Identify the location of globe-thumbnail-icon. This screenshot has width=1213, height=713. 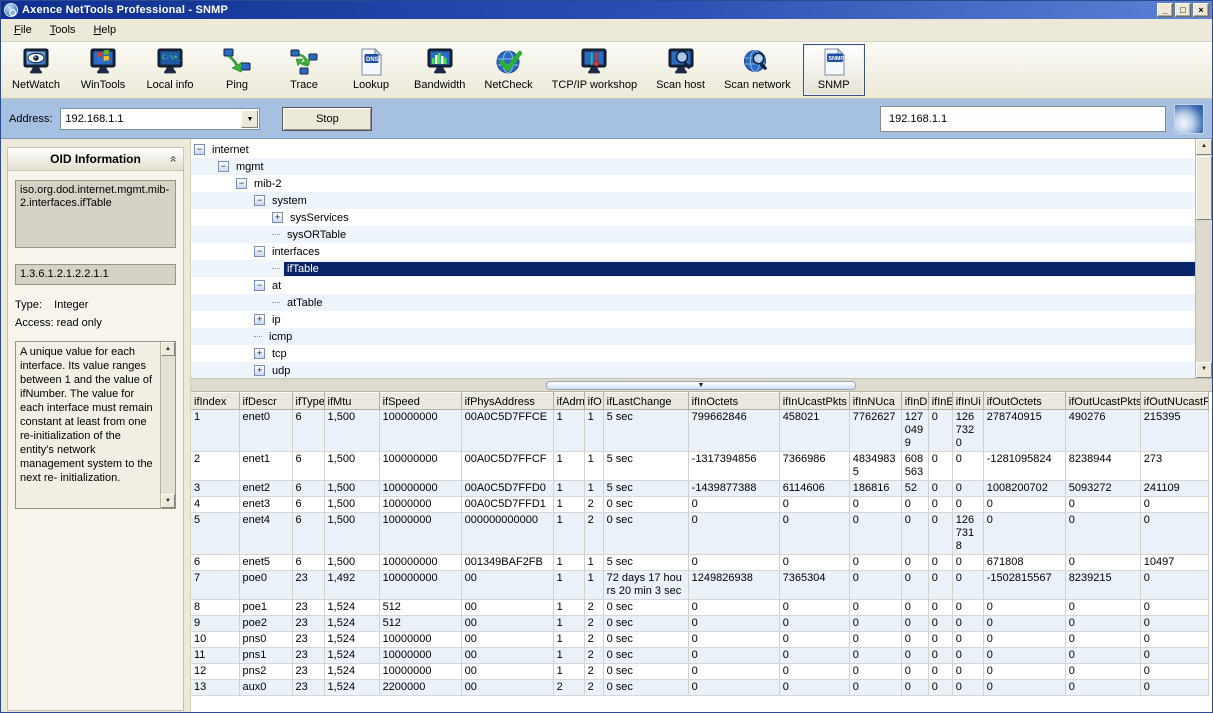
(1189, 118).